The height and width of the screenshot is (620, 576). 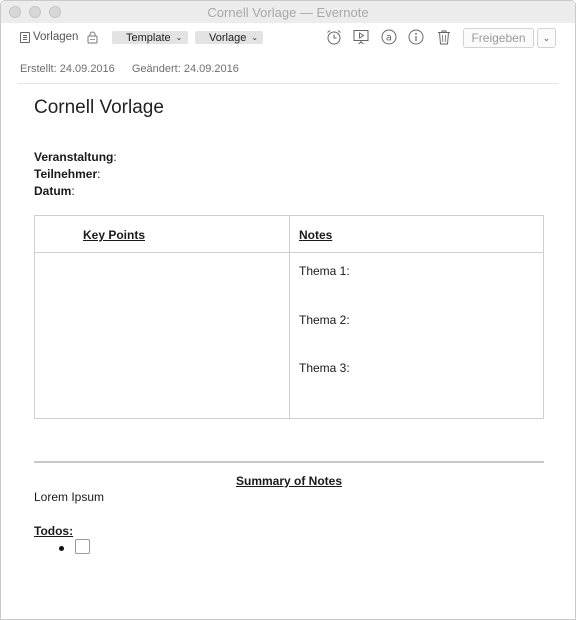 I want to click on todo-list-item, so click(x=74, y=546).